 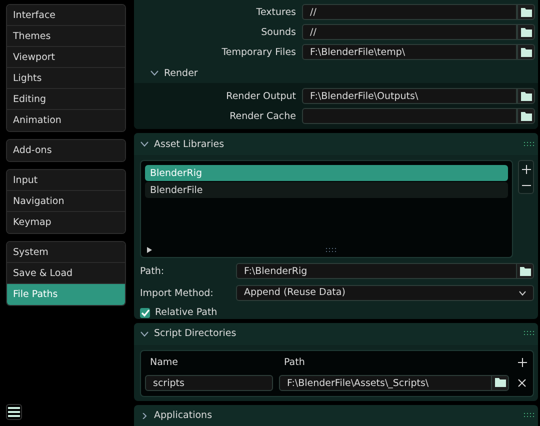 What do you see at coordinates (276, 12) in the screenshot?
I see `field-label: Textures` at bounding box center [276, 12].